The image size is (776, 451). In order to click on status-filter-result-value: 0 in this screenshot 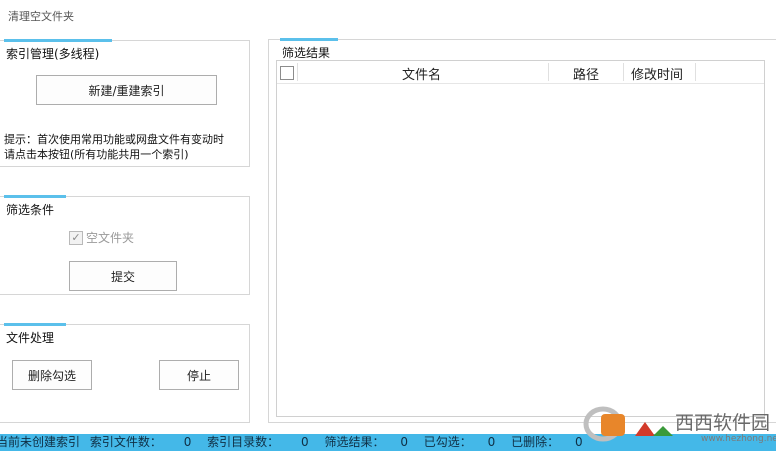, I will do `click(404, 442)`.